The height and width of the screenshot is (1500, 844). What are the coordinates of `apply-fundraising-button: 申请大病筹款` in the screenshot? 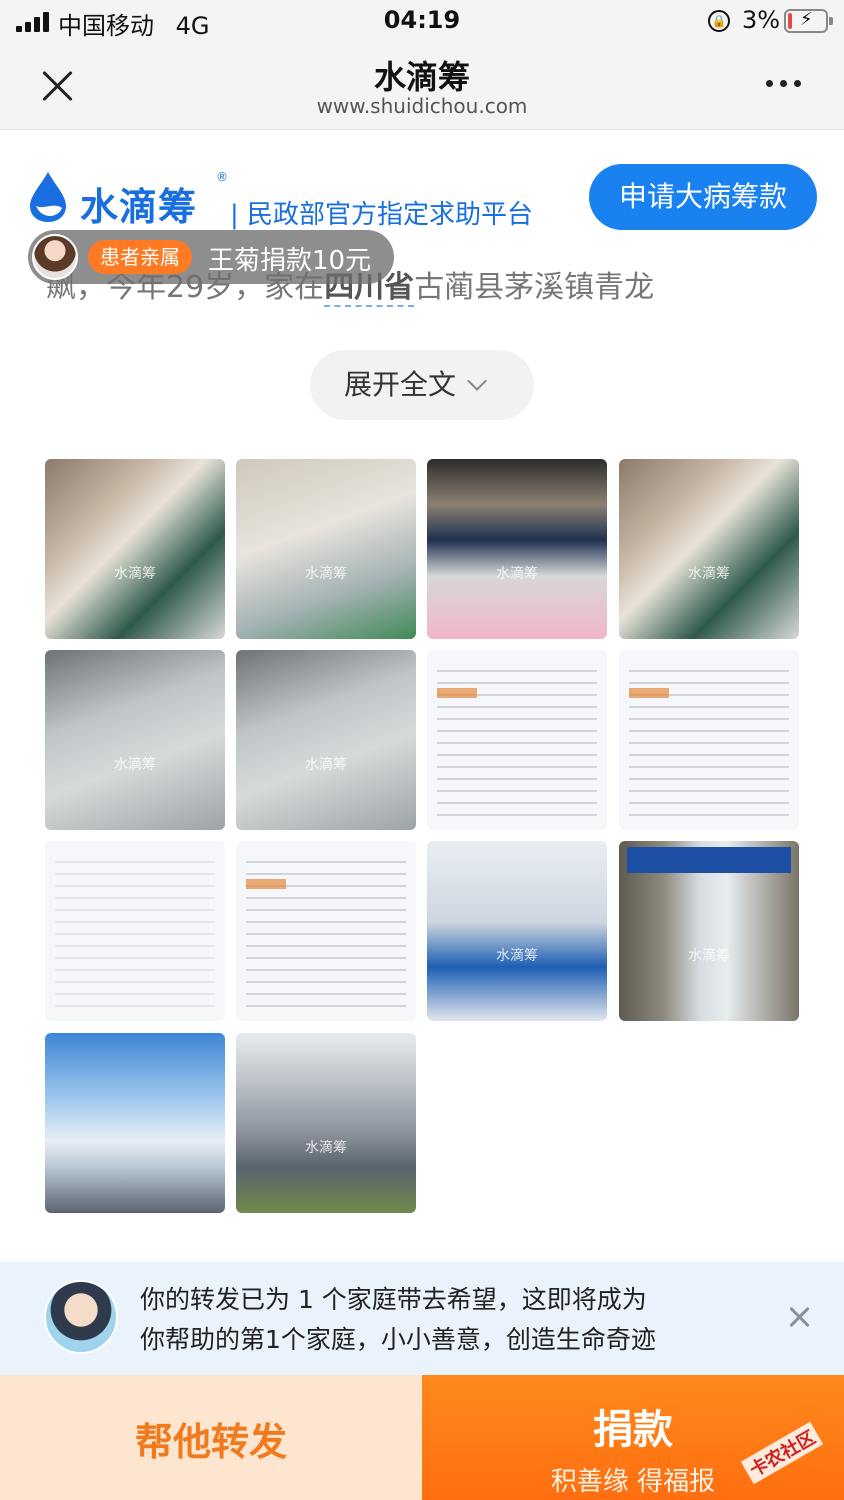 It's located at (703, 197).